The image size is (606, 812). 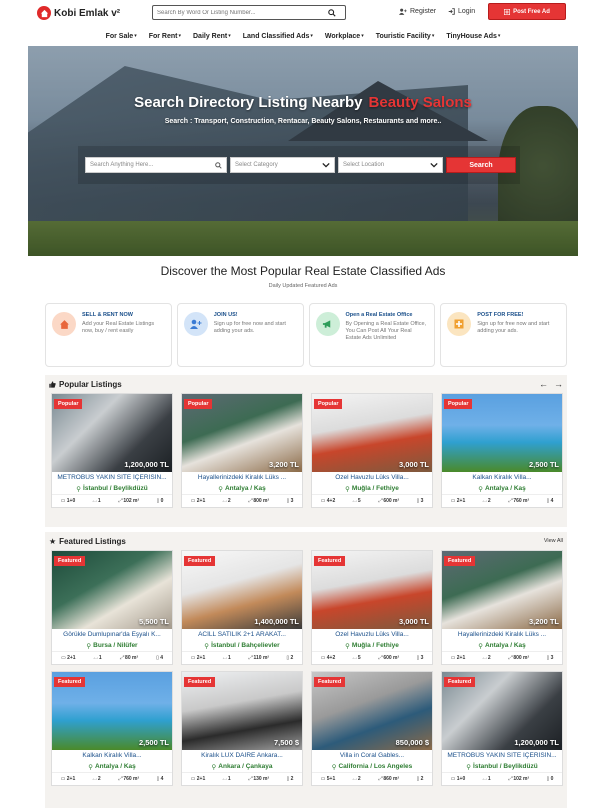 I want to click on login-link: Login, so click(x=461, y=11).